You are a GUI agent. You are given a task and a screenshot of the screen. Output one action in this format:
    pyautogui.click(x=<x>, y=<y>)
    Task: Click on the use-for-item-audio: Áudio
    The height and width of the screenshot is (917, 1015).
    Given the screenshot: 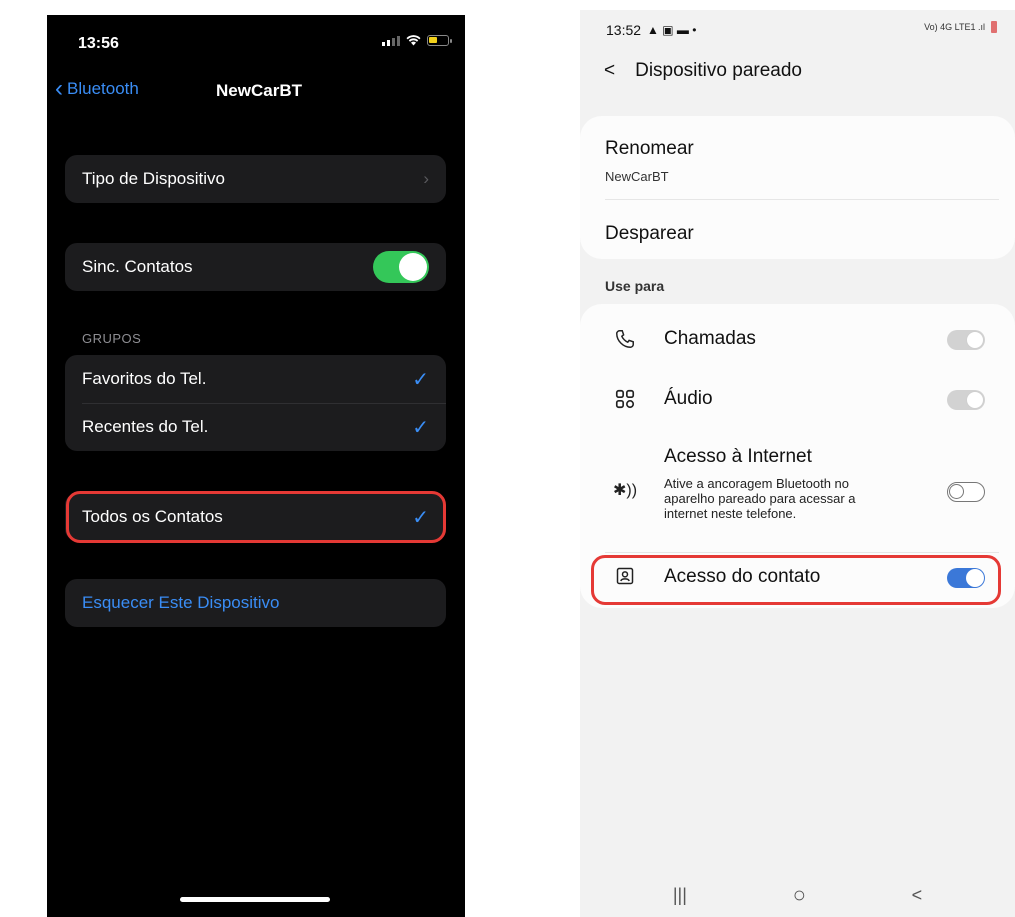 What is the action you would take?
    pyautogui.click(x=797, y=400)
    